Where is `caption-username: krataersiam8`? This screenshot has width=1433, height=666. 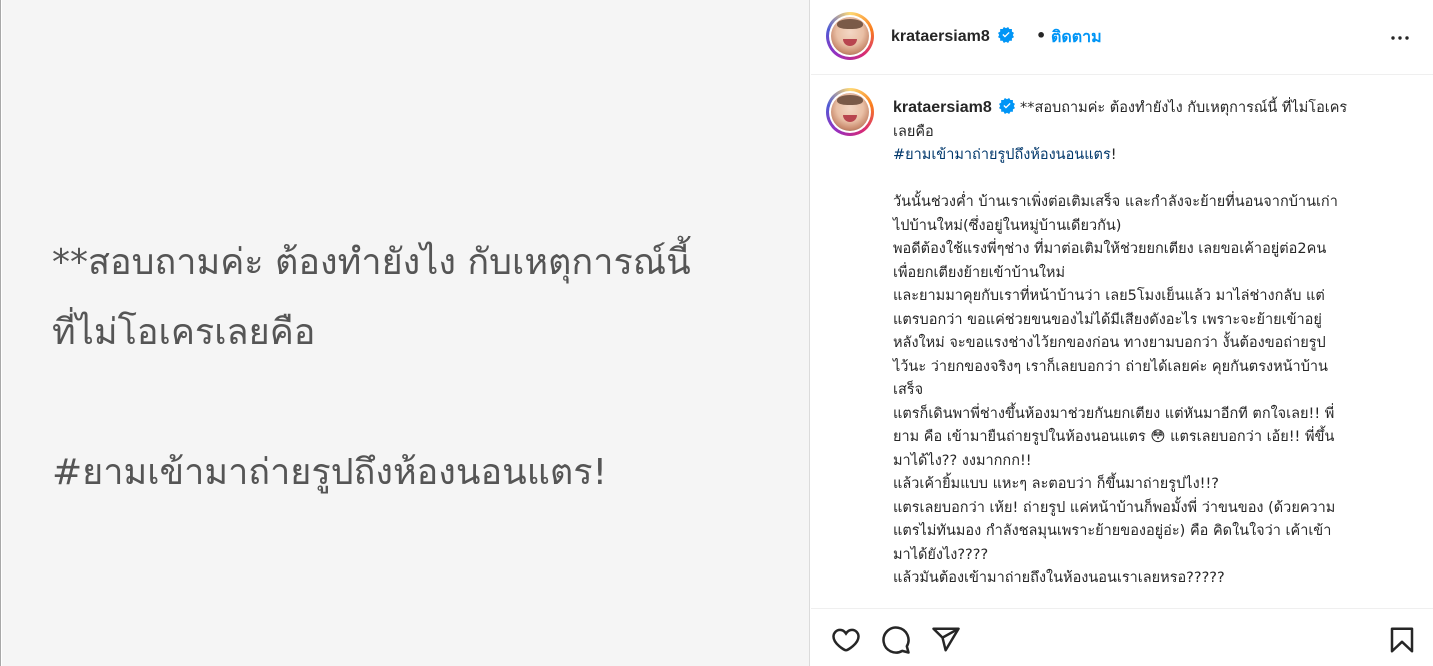 caption-username: krataersiam8 is located at coordinates (942, 107).